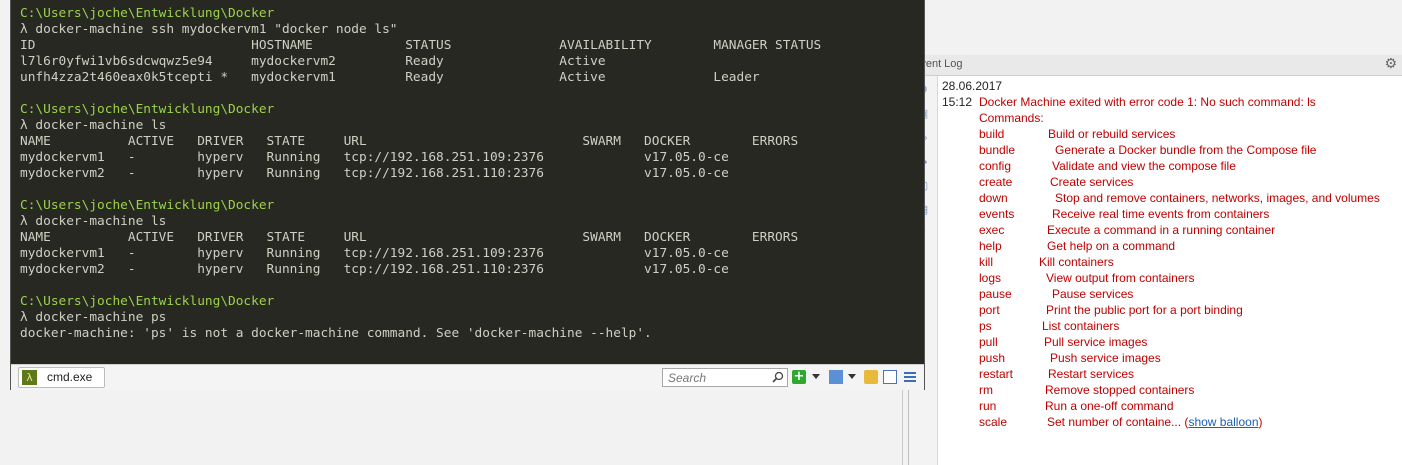 Image resolution: width=1402 pixels, height=465 pixels. Describe the element at coordinates (992, 134) in the screenshot. I see `command-name: build` at that location.